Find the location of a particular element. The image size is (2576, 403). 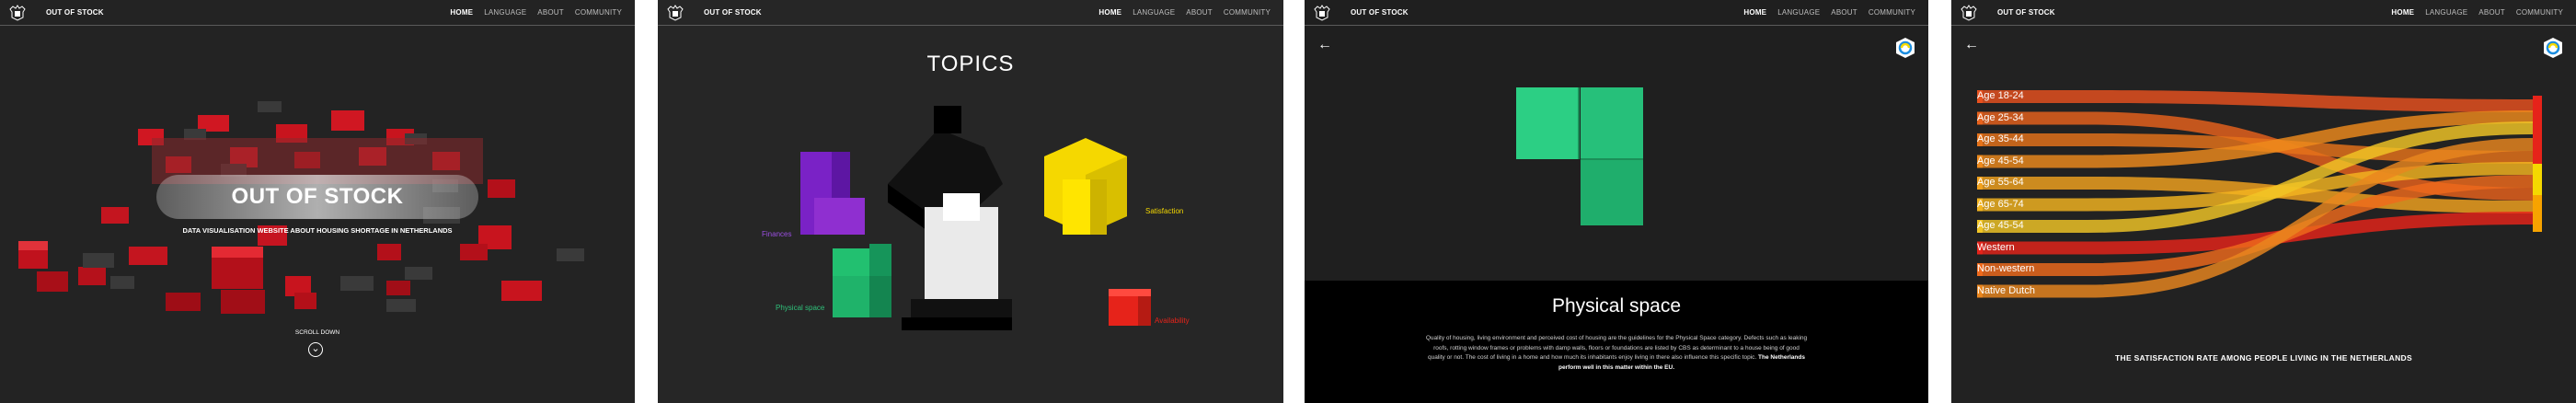

sankey-category-label: Western is located at coordinates (1996, 248).